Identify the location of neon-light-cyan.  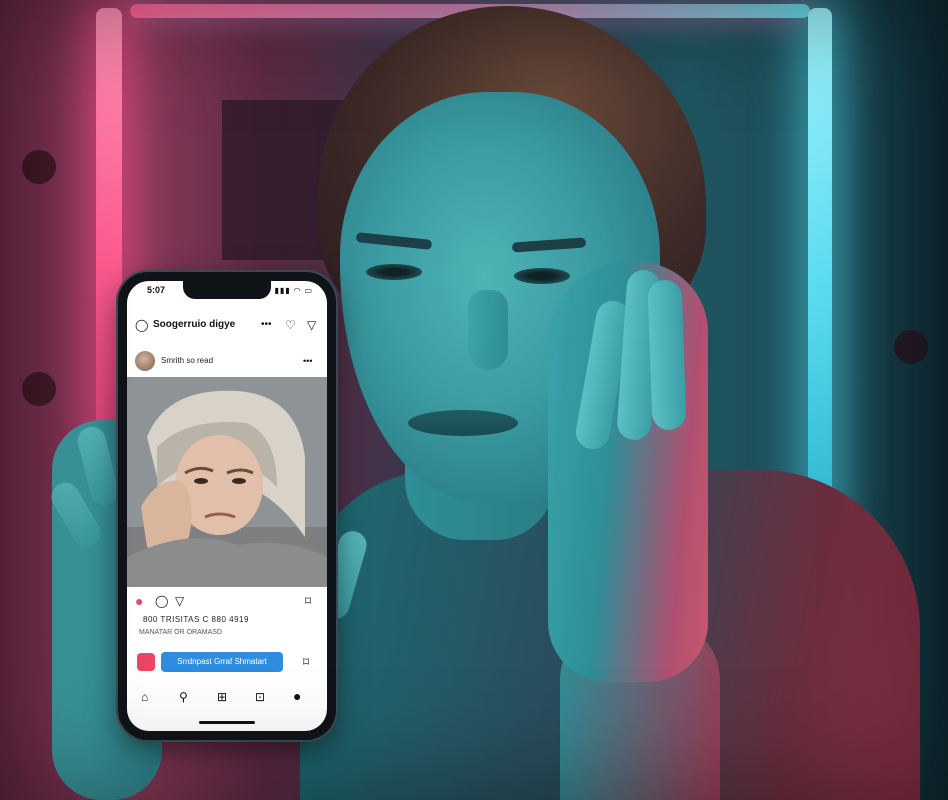
(820, 263).